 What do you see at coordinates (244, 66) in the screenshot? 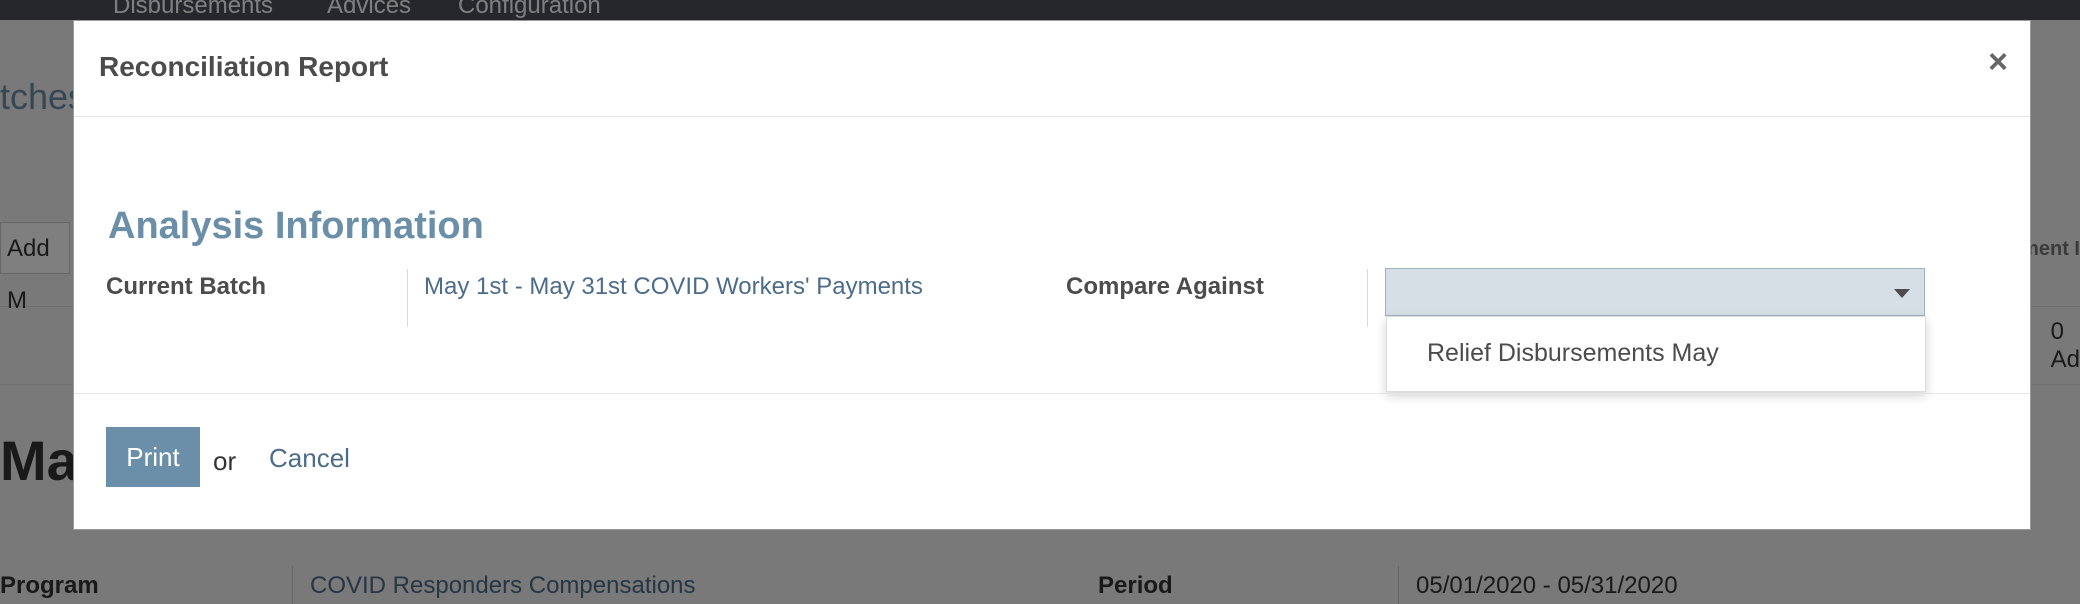
I see `modal-title: Reconciliation Report` at bounding box center [244, 66].